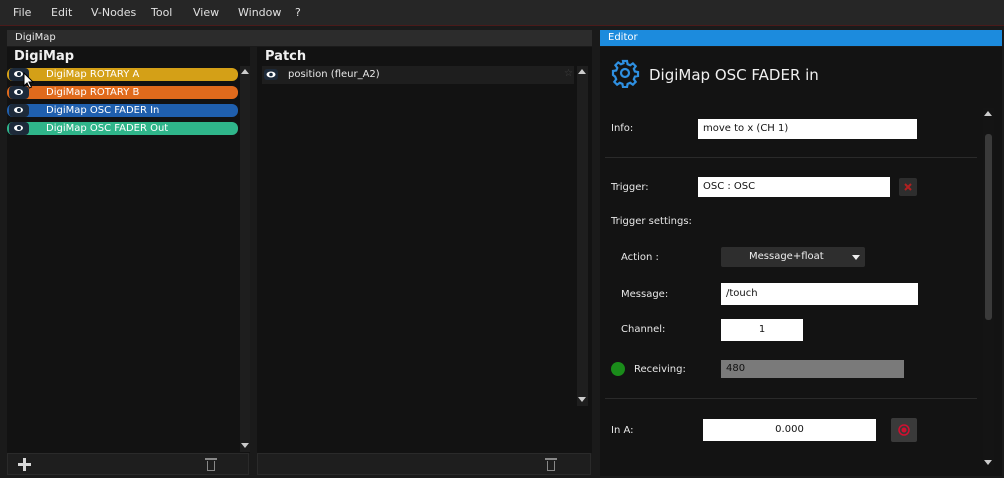  Describe the element at coordinates (259, 12) in the screenshot. I see `menu-window: Window` at that location.